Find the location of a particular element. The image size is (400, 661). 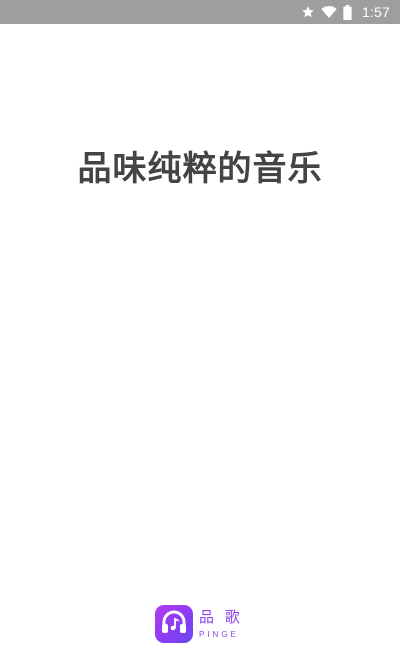

status-time: 1:57 is located at coordinates (375, 12).